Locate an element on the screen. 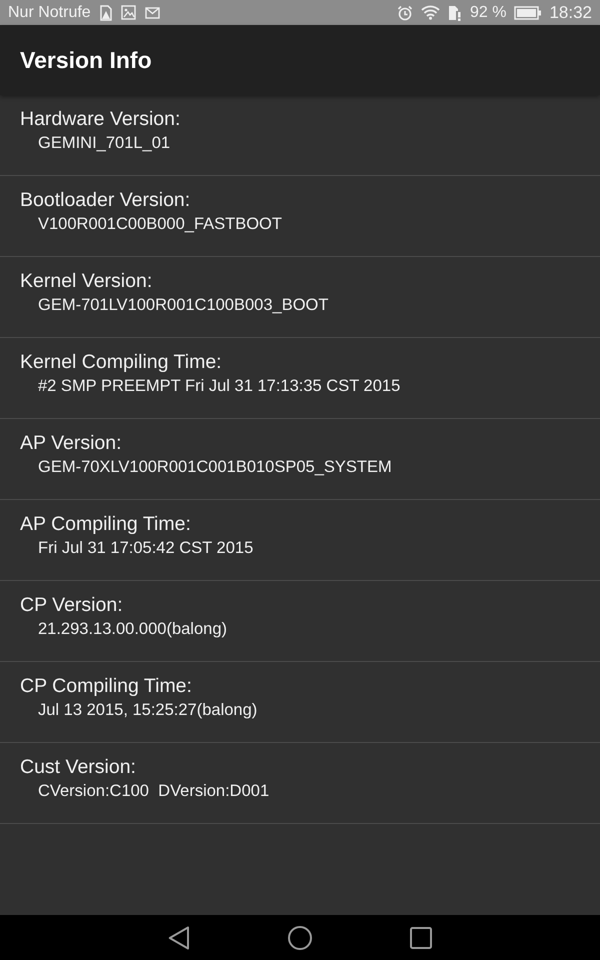  info-label: Kernel Compiling Time: is located at coordinates (121, 362).